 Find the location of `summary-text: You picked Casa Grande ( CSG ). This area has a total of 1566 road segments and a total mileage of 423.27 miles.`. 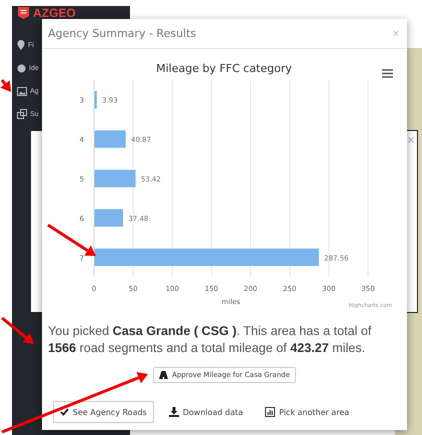

summary-text: You picked Casa Grande ( CSG ). This area has a total of 1566 road segments and a total mileage of 423.27 miles. is located at coordinates (210, 340).